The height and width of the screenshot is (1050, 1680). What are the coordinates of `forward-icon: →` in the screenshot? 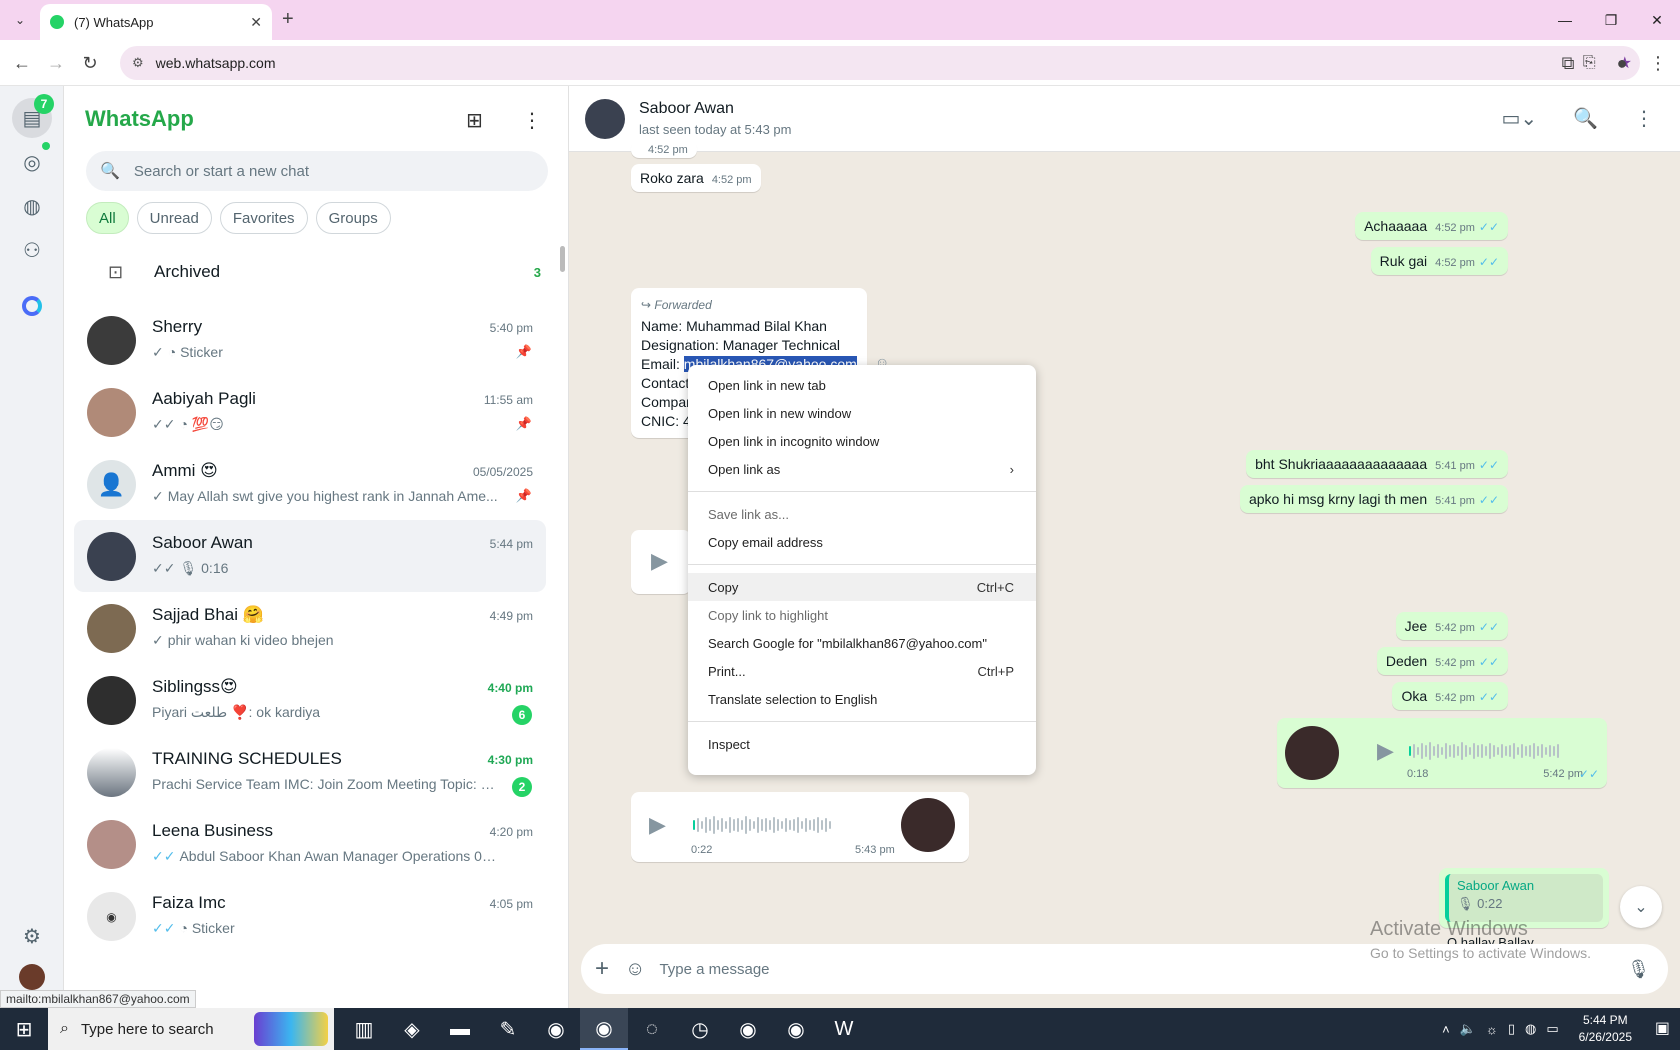 It's located at (56, 63).